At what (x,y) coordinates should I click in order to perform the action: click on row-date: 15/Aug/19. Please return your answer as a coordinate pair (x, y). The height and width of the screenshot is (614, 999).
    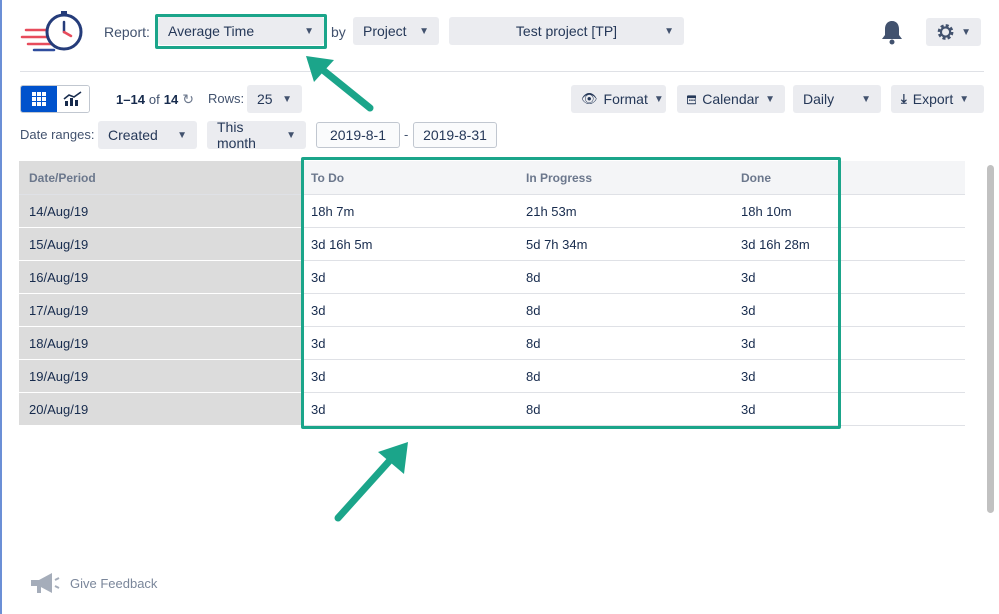
    Looking at the image, I should click on (160, 244).